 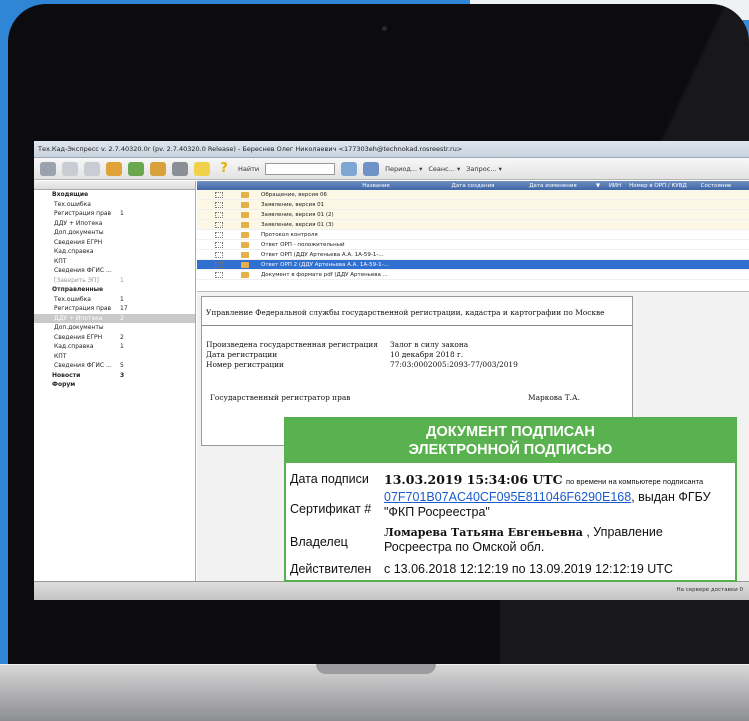 What do you see at coordinates (709, 590) in the screenshot?
I see `status-text: На сервере доставки 0` at bounding box center [709, 590].